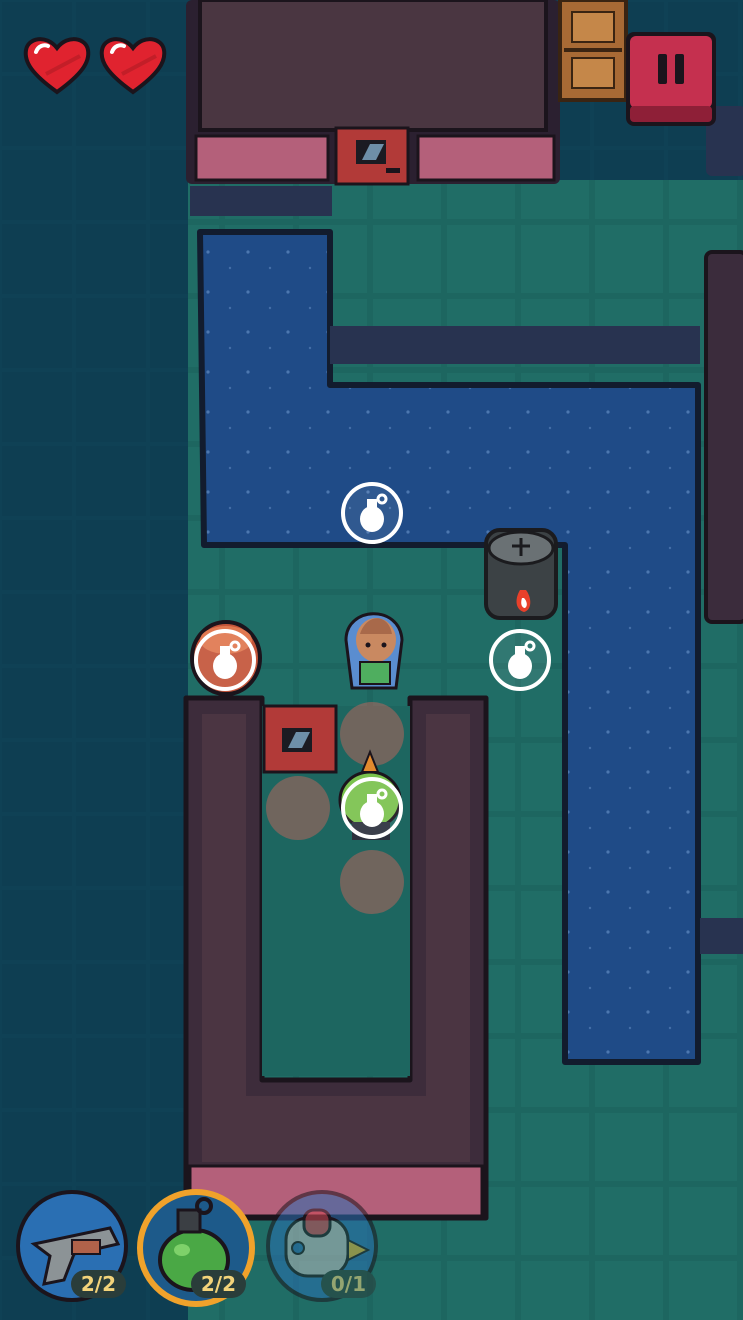 This screenshot has width=743, height=1320. What do you see at coordinates (74, 1246) in the screenshot?
I see `weapon-slot-pistol: 2/2` at bounding box center [74, 1246].